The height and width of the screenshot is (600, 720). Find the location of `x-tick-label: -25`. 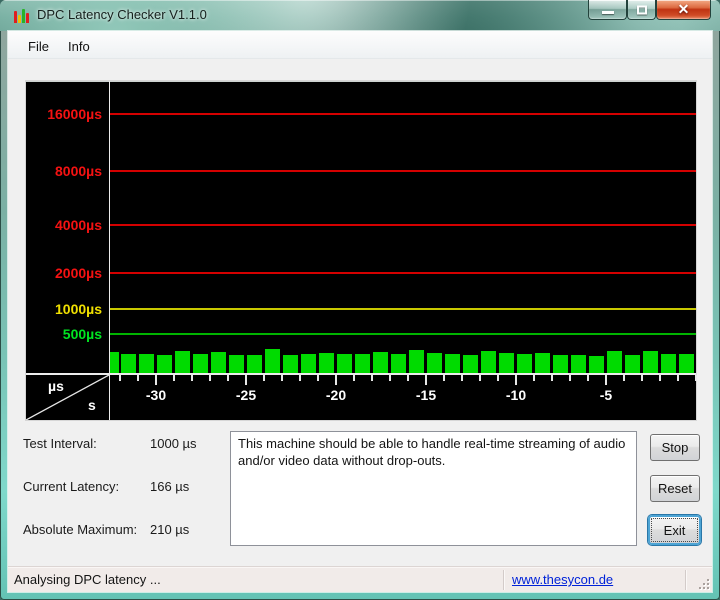

x-tick-label: -25 is located at coordinates (246, 395).